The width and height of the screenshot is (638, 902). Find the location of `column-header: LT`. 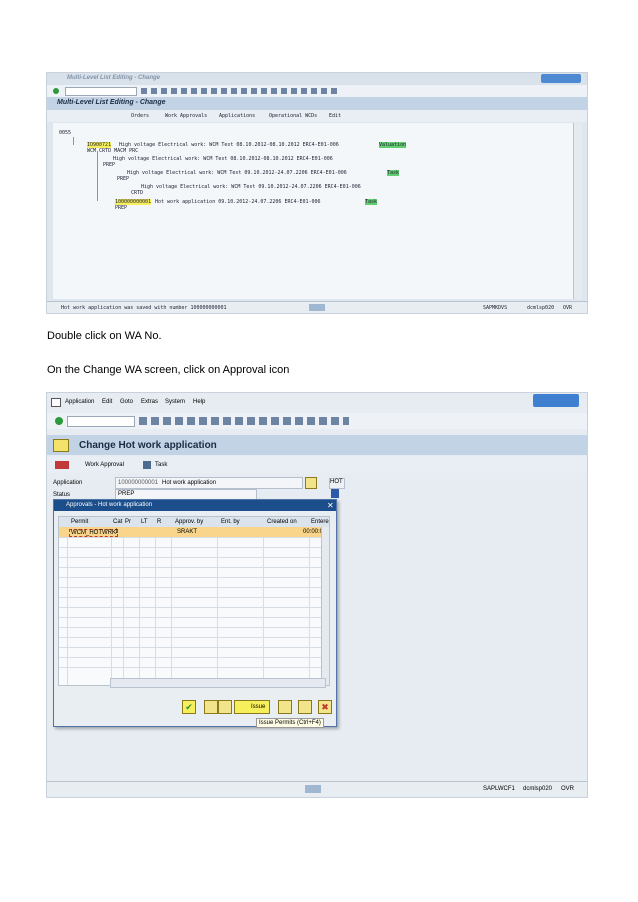

column-header: LT is located at coordinates (144, 522).